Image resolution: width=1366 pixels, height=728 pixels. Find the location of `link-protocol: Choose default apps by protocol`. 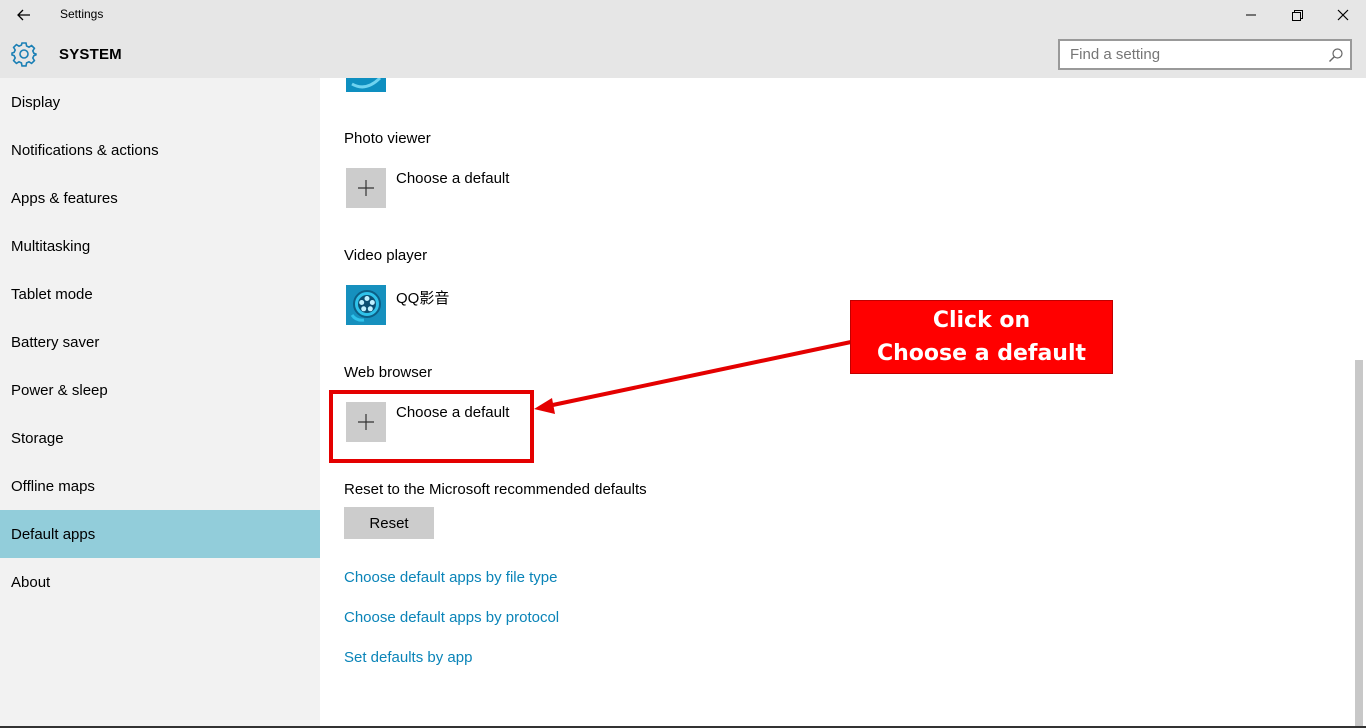

link-protocol: Choose default apps by protocol is located at coordinates (451, 617).